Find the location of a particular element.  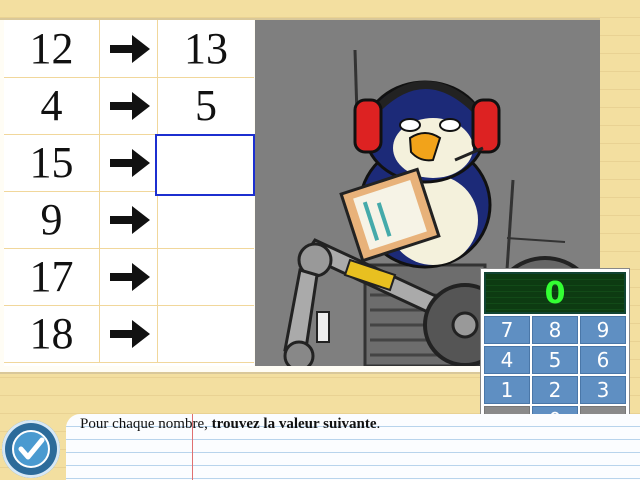

key-3: 3 is located at coordinates (603, 390).